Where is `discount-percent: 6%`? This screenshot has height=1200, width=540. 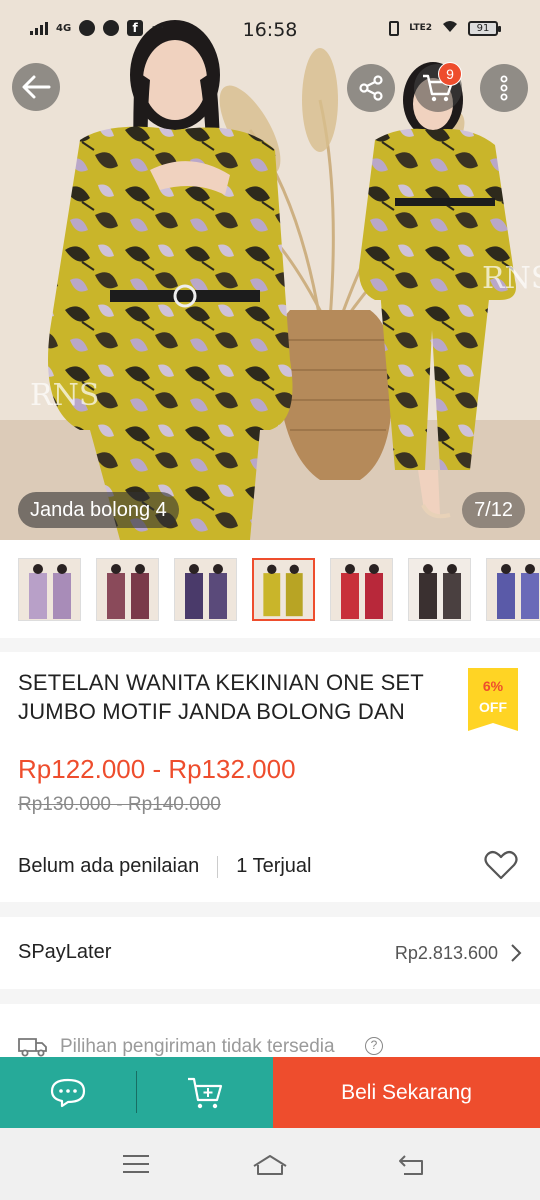 discount-percent: 6% is located at coordinates (493, 686).